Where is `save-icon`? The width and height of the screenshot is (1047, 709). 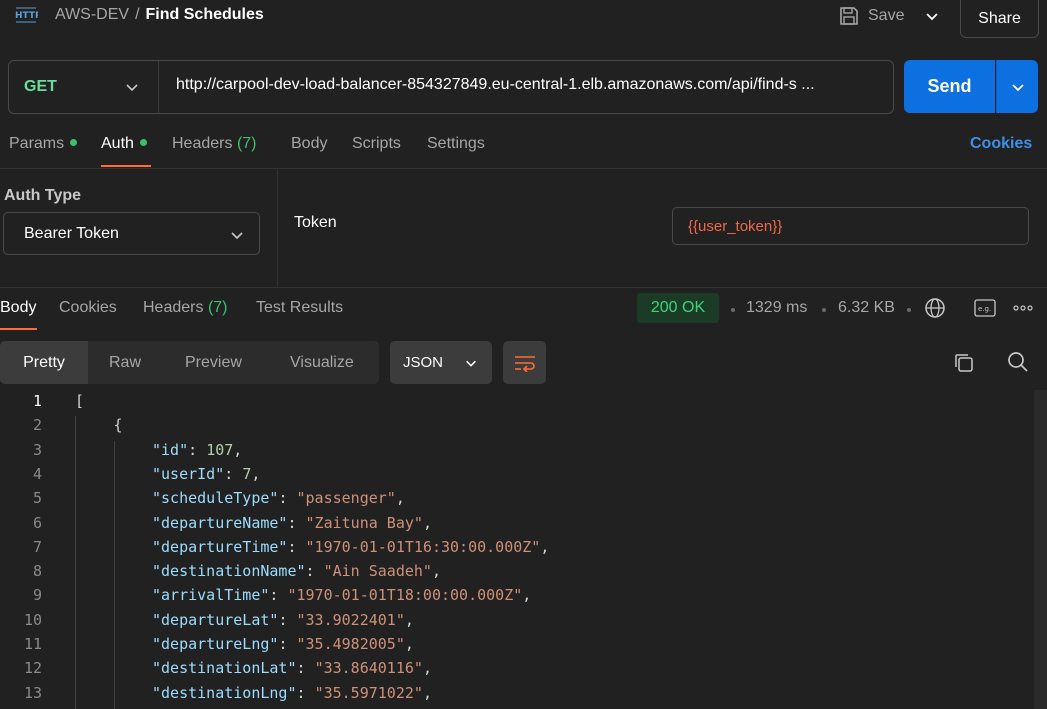 save-icon is located at coordinates (849, 16).